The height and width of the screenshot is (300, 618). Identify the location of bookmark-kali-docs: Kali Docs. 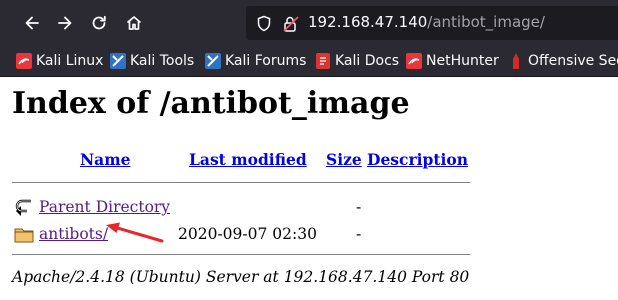
(357, 61).